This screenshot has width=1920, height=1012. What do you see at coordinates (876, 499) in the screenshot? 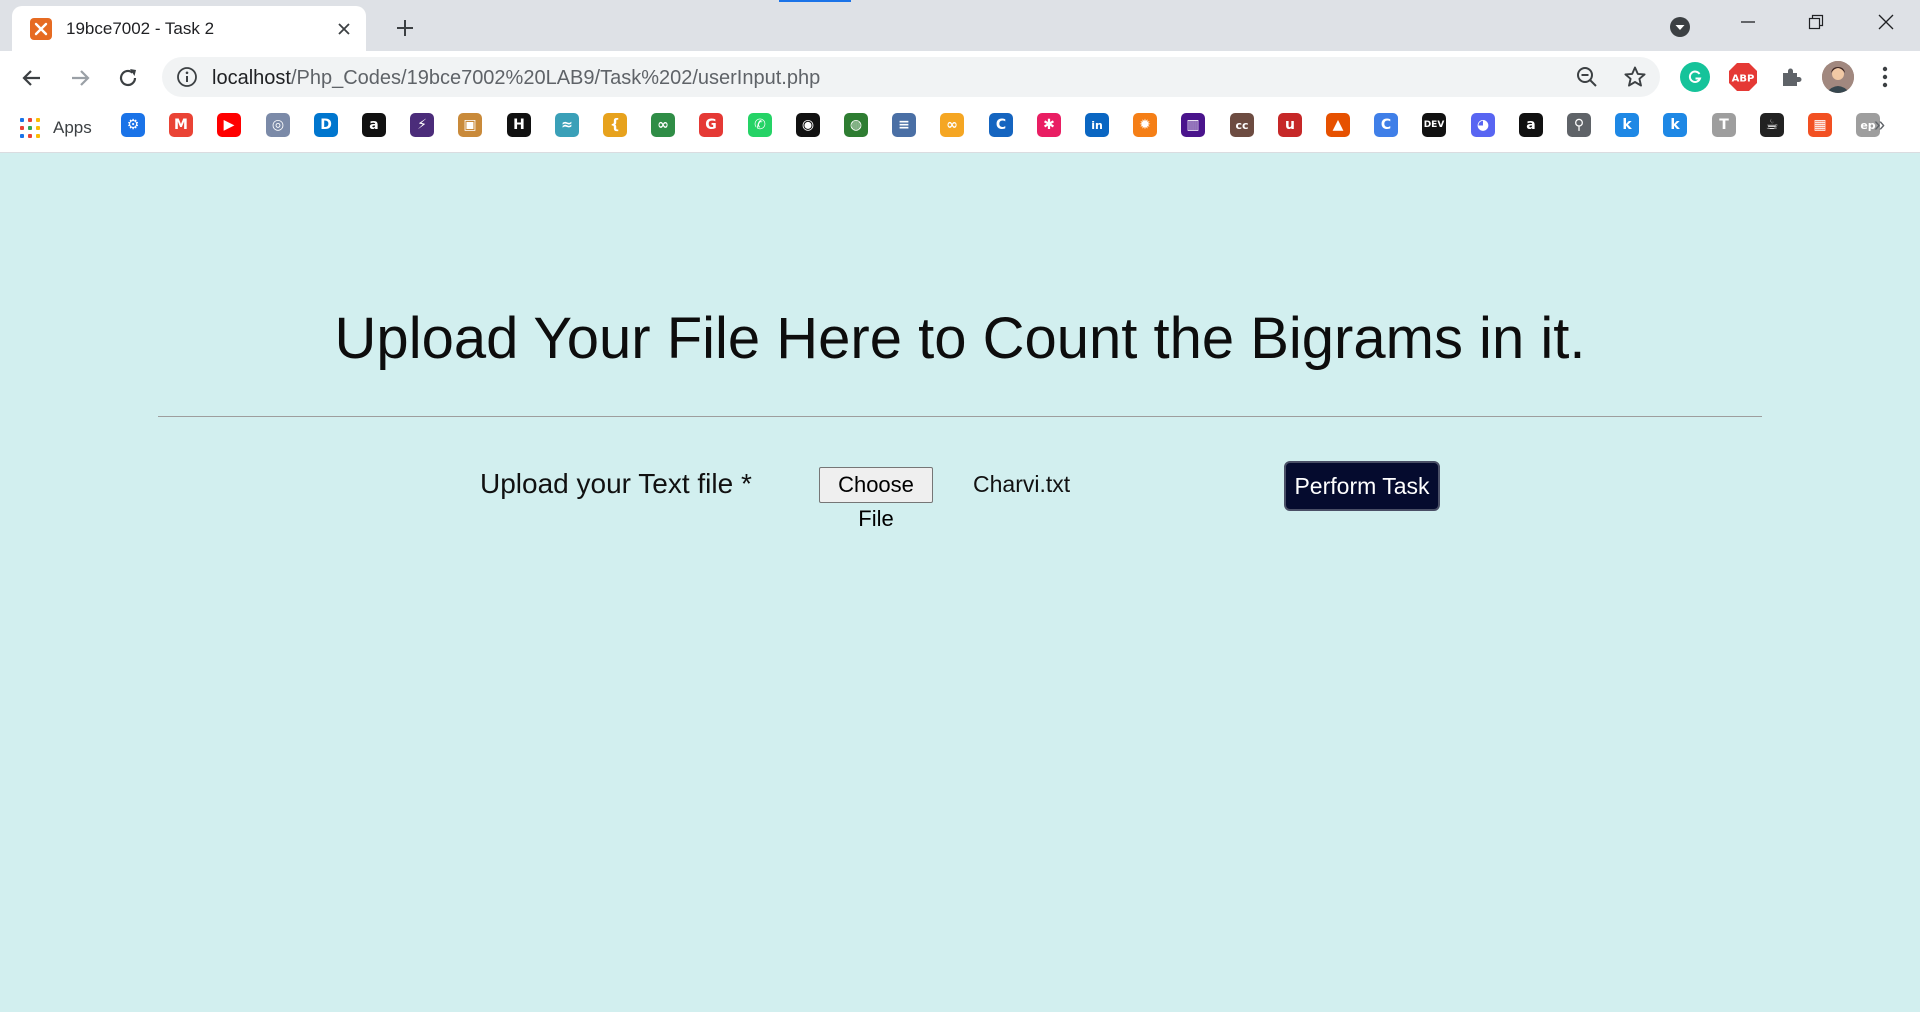
I see `choose-file-button: Choose File` at bounding box center [876, 499].